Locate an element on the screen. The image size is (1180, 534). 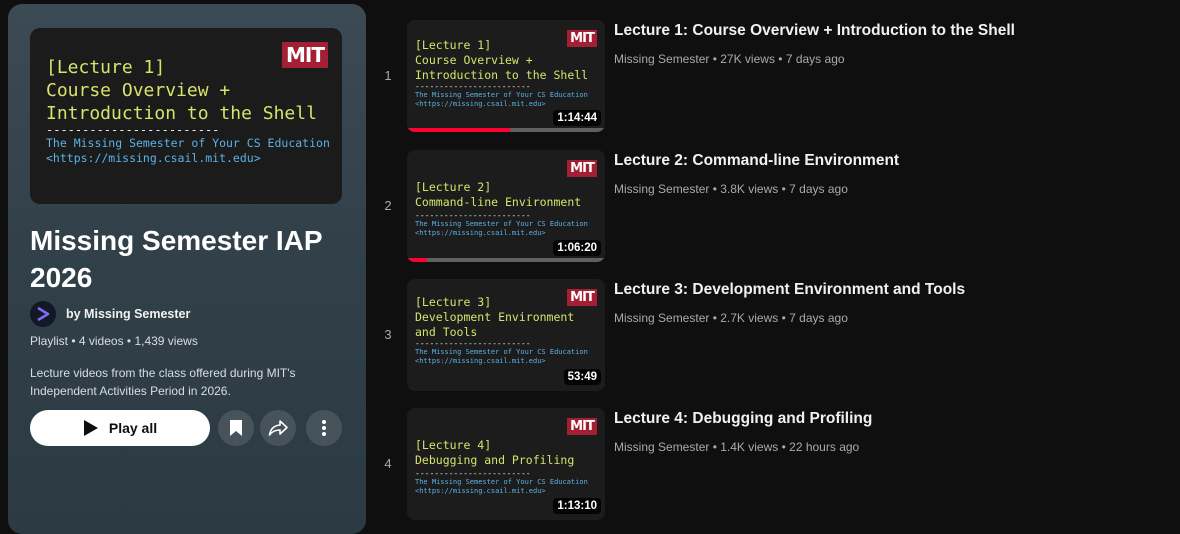
share-button is located at coordinates (278, 428).